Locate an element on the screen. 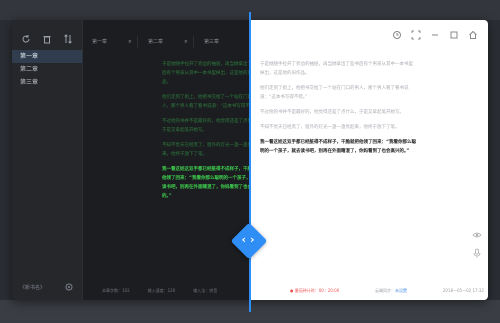  input-method: 输入法：拼音 is located at coordinates (205, 290).